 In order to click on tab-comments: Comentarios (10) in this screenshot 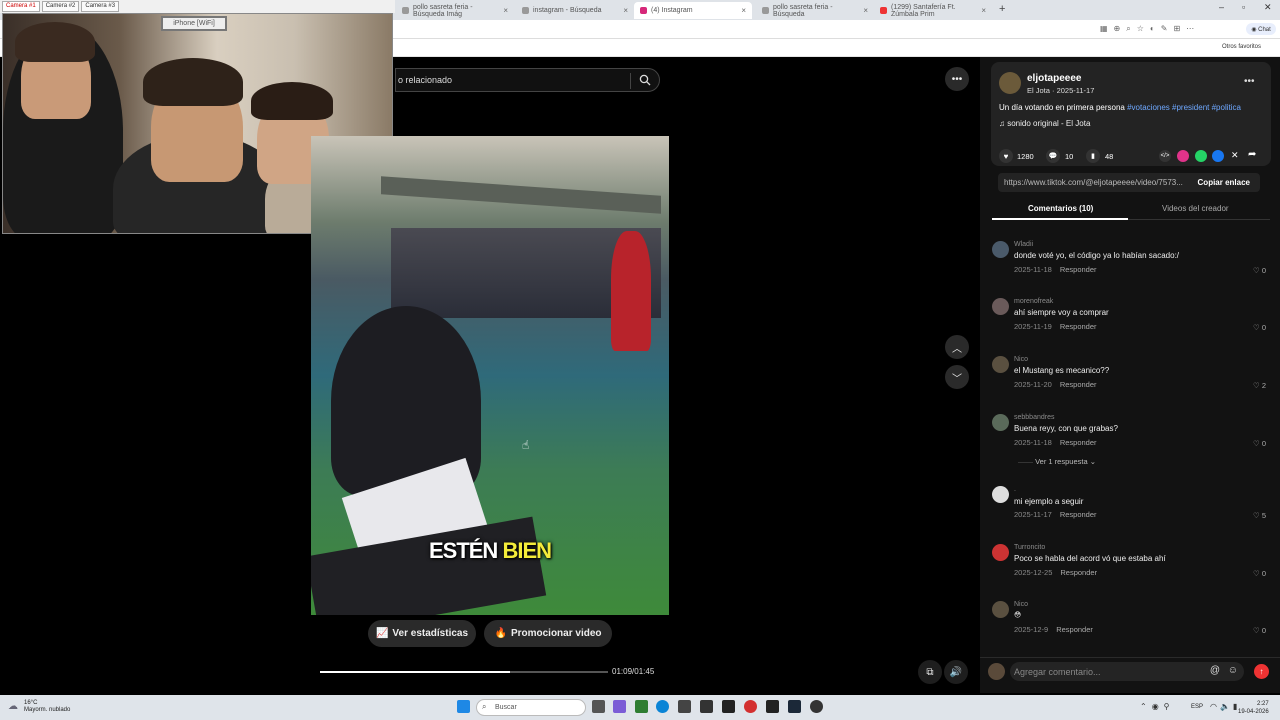, I will do `click(1060, 208)`.